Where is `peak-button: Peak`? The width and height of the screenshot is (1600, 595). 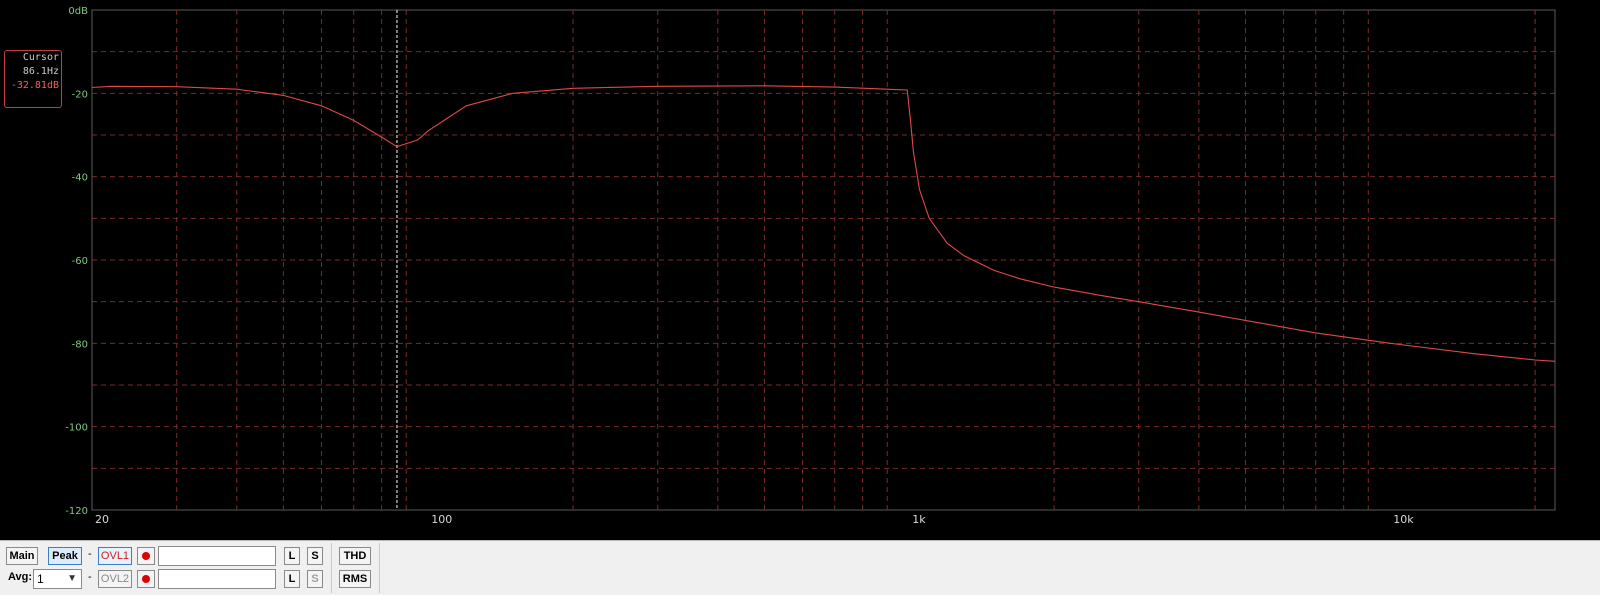 peak-button: Peak is located at coordinates (65, 556).